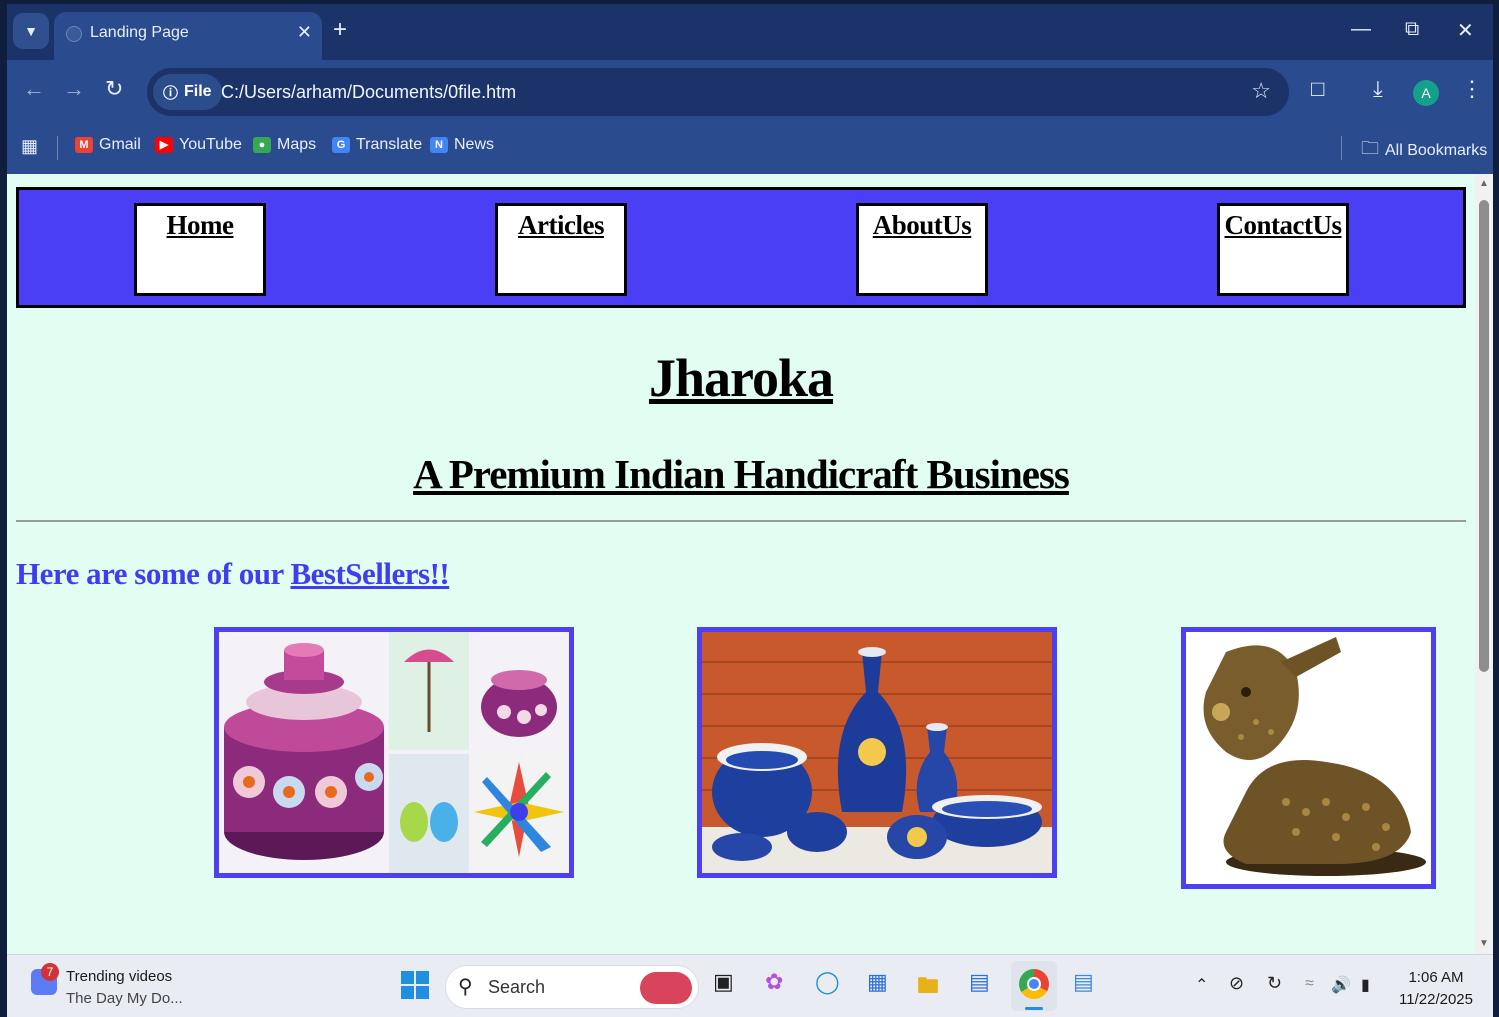 This screenshot has width=1499, height=1017. I want to click on tab-title: Landing Page, so click(139, 32).